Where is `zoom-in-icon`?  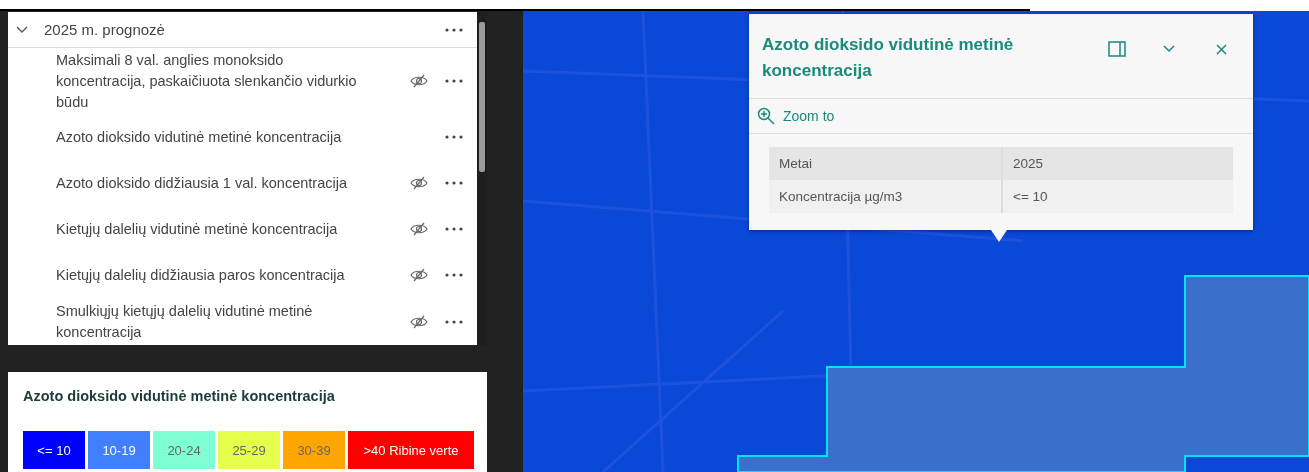 zoom-in-icon is located at coordinates (766, 116).